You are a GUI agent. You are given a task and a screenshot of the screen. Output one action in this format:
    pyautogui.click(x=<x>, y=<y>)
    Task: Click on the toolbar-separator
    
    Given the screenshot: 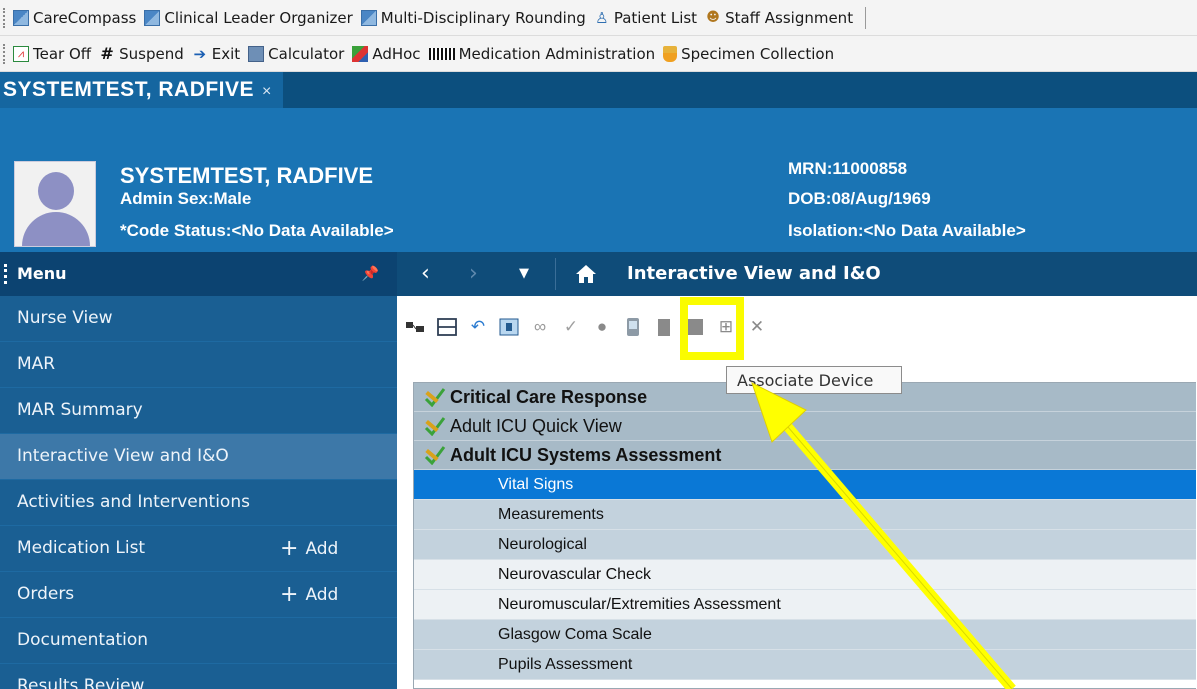 What is the action you would take?
    pyautogui.click(x=866, y=17)
    